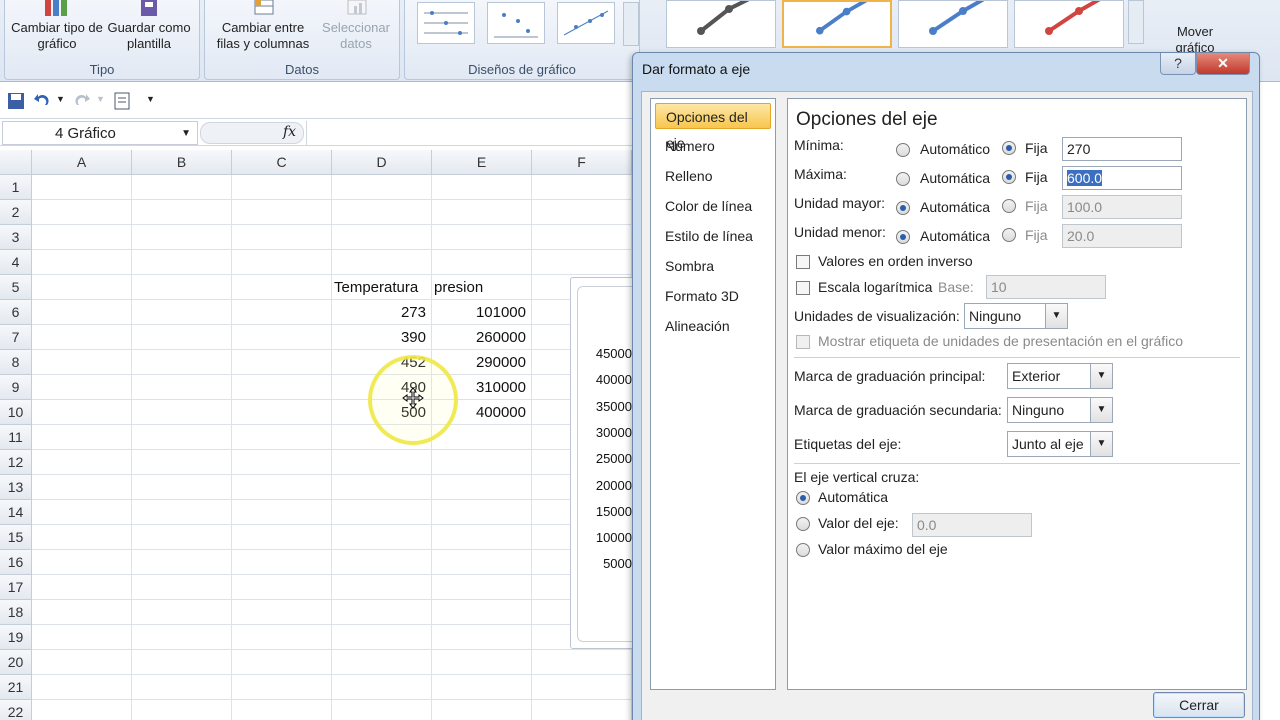 This screenshot has width=1280, height=720. I want to click on row-header-1: 1, so click(16, 187).